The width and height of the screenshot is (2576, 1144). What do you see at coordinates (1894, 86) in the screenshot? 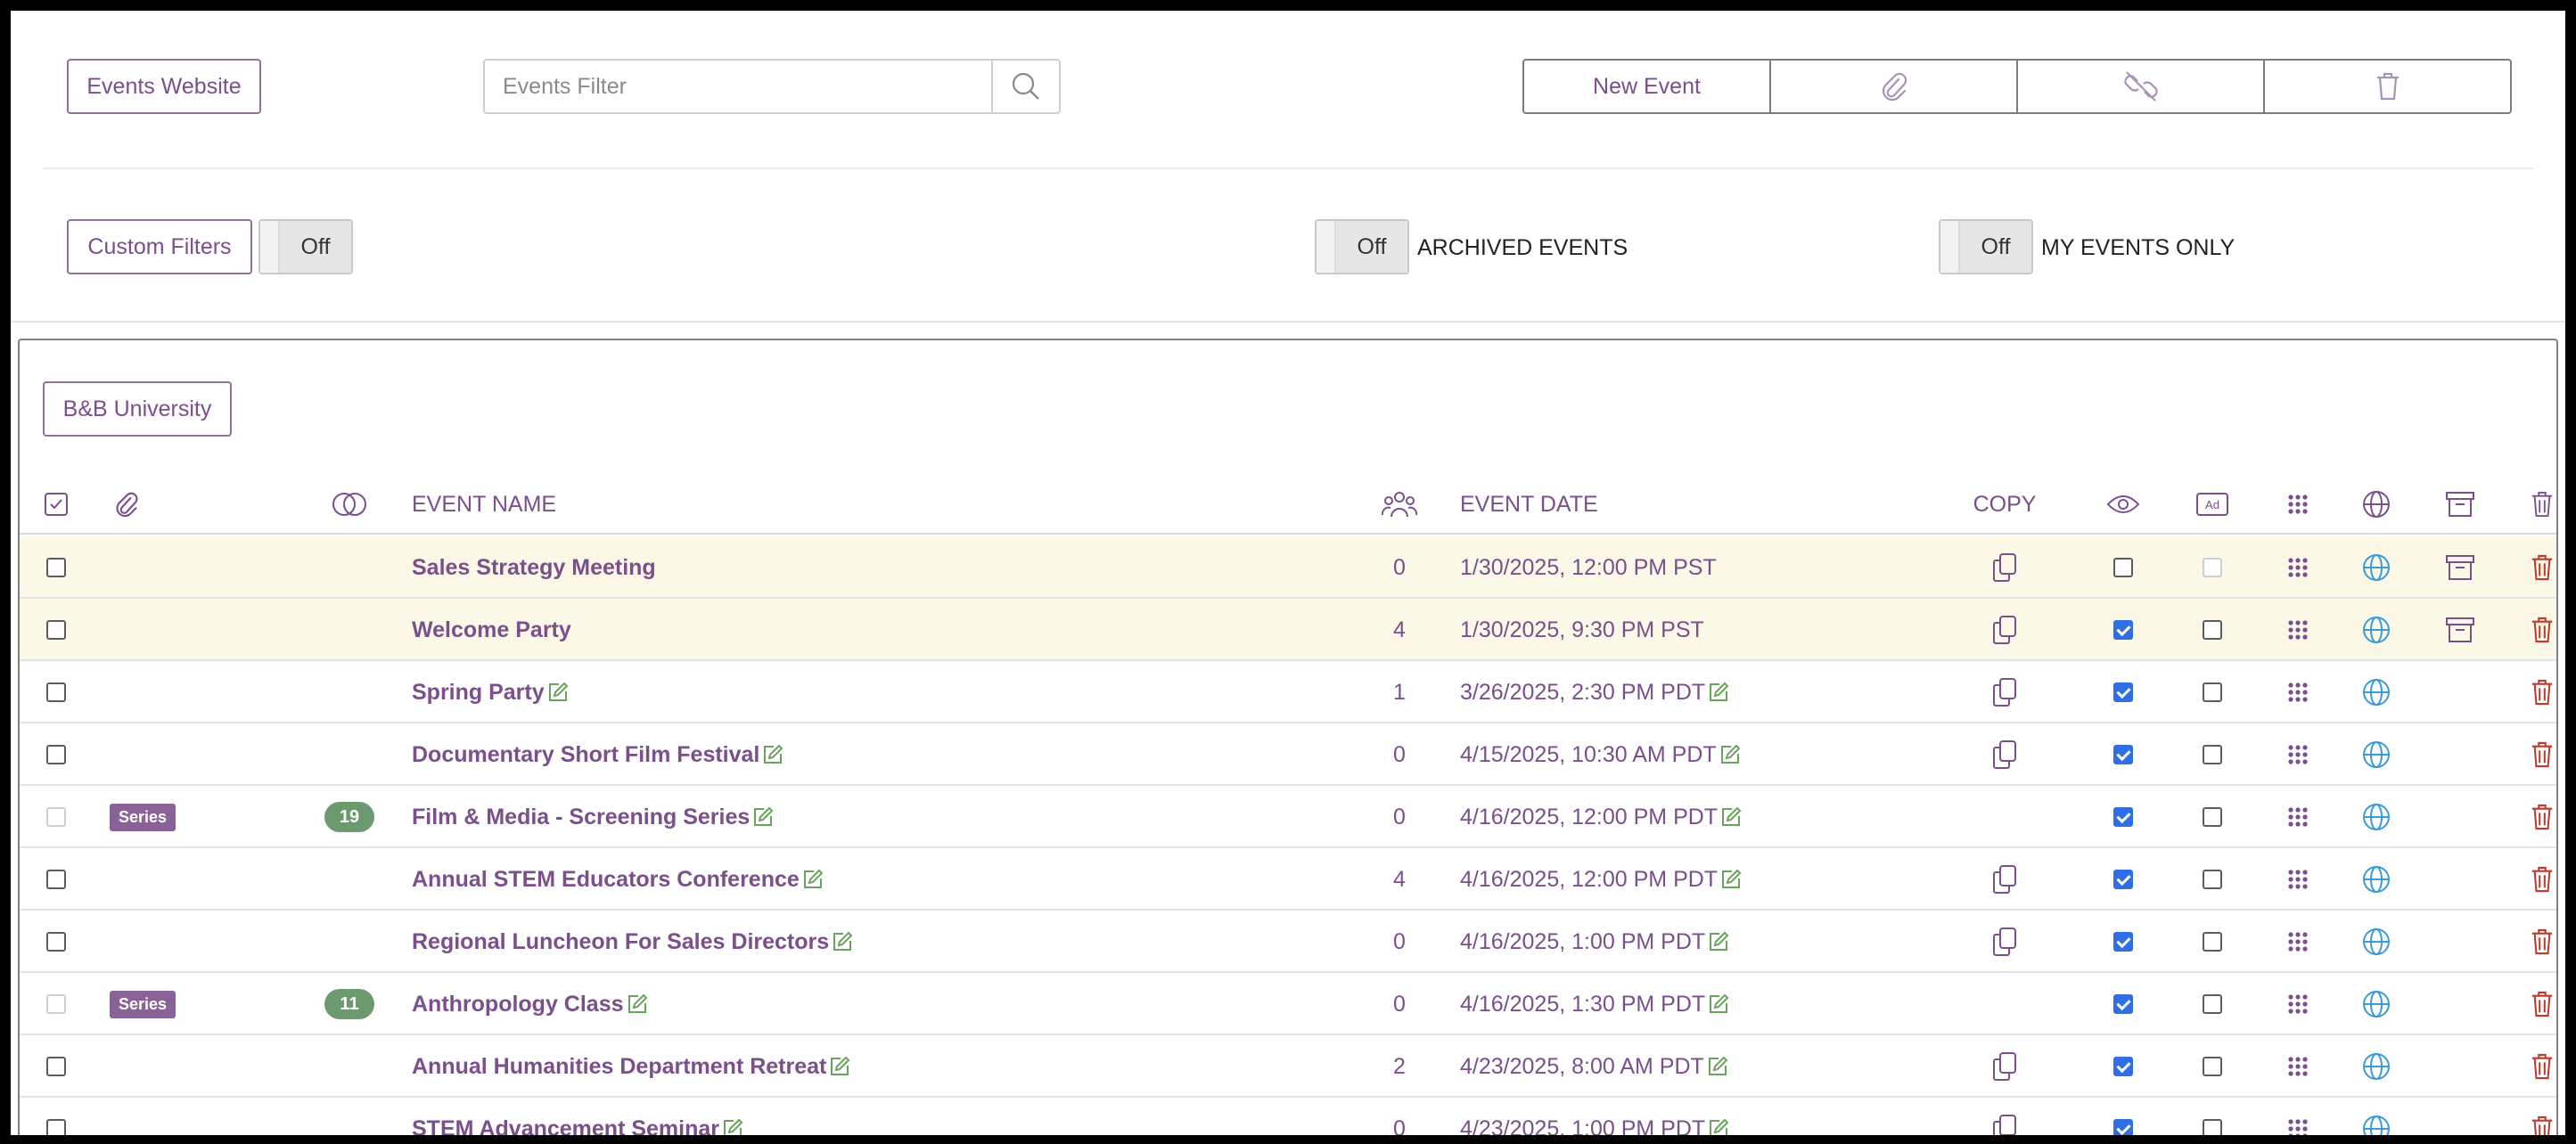
I see `attach-button` at bounding box center [1894, 86].